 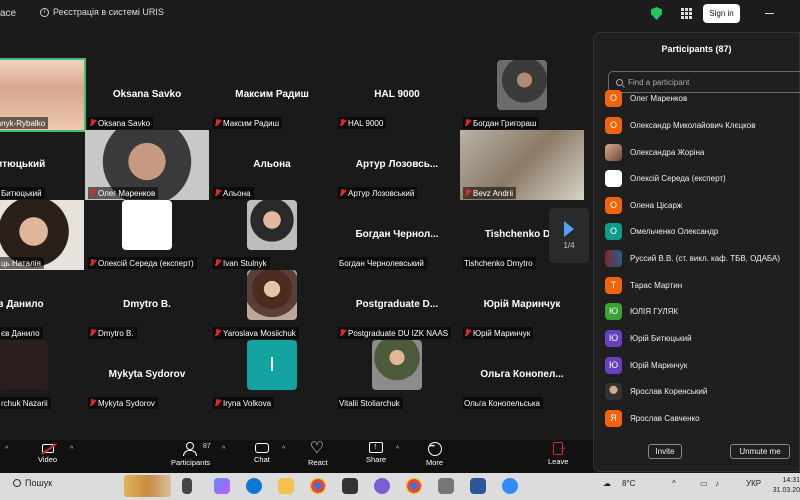 What do you see at coordinates (628, 483) in the screenshot?
I see `weather-temperature: 8°C` at bounding box center [628, 483].